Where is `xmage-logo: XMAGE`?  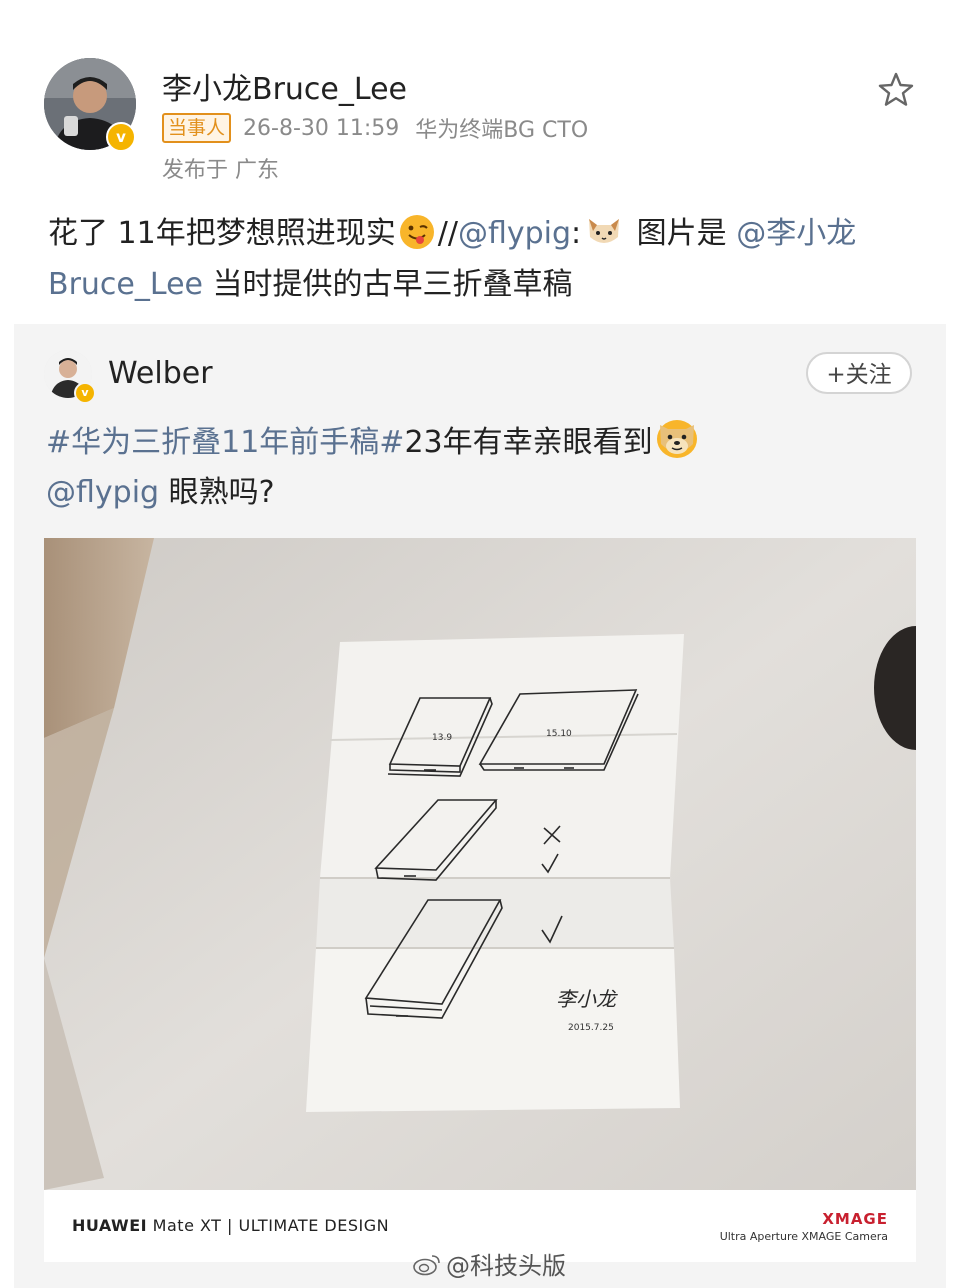
xmage-logo: XMAGE is located at coordinates (855, 1219).